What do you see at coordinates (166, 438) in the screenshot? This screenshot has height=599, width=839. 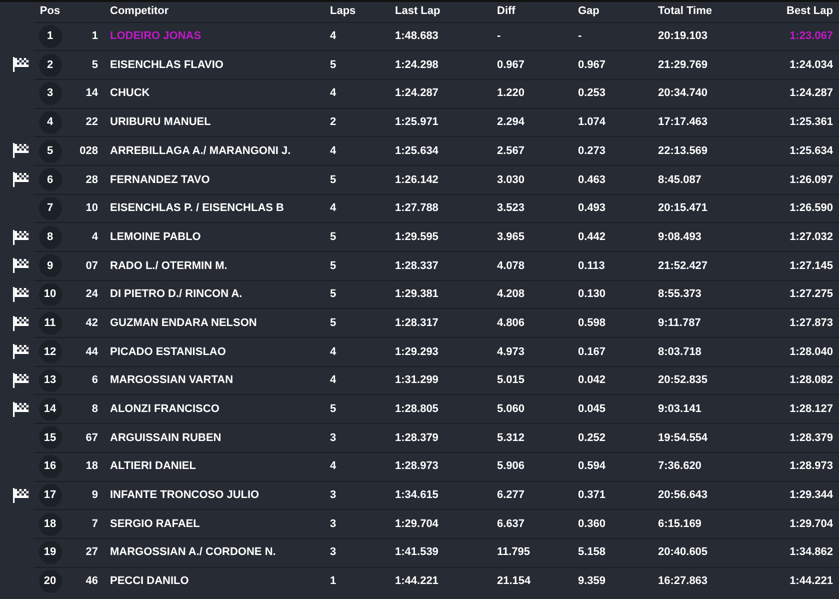 I see `competitor-name: ARGUISSAIN RUBEN` at bounding box center [166, 438].